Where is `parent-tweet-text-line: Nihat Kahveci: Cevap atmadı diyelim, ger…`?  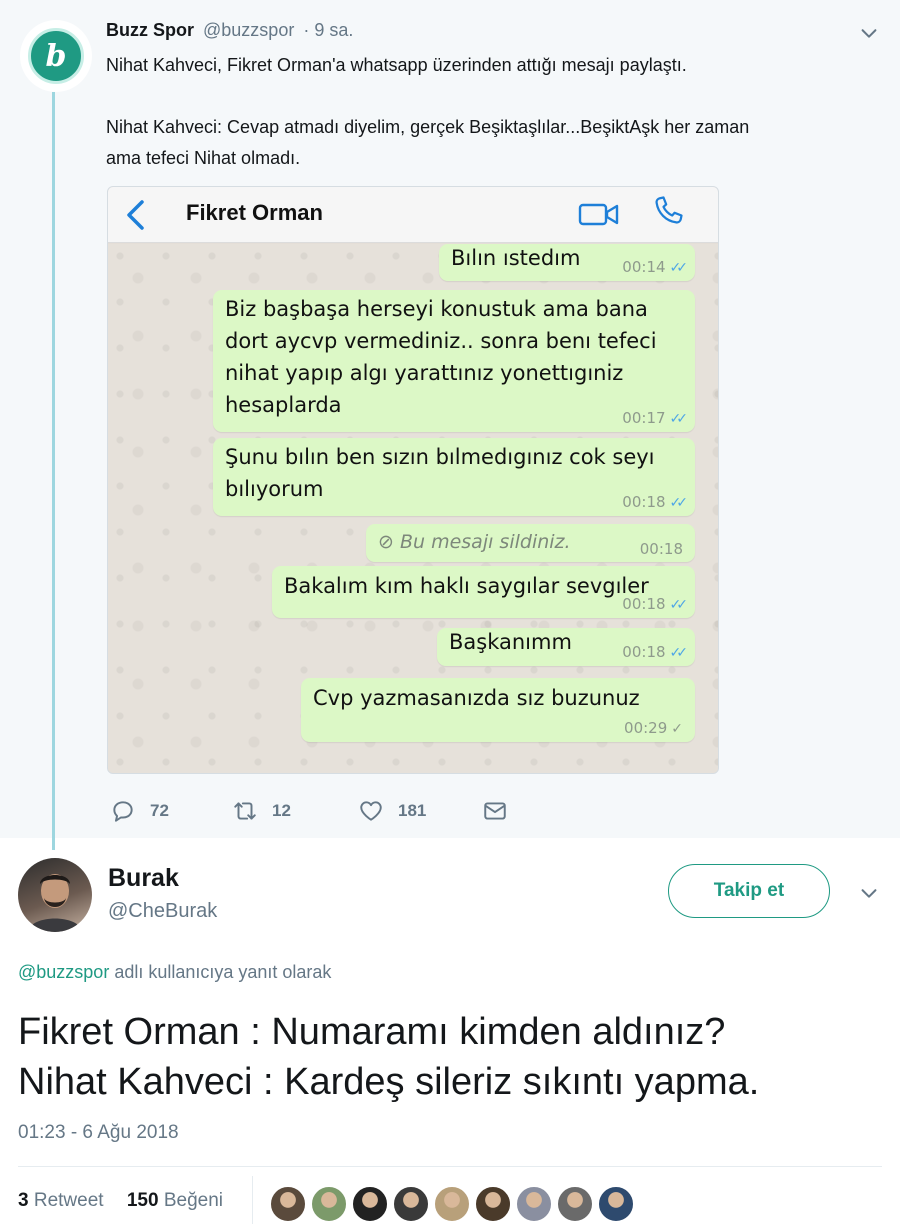 parent-tweet-text-line: Nihat Kahveci: Cevap atmadı diyelim, ger… is located at coordinates (428, 127).